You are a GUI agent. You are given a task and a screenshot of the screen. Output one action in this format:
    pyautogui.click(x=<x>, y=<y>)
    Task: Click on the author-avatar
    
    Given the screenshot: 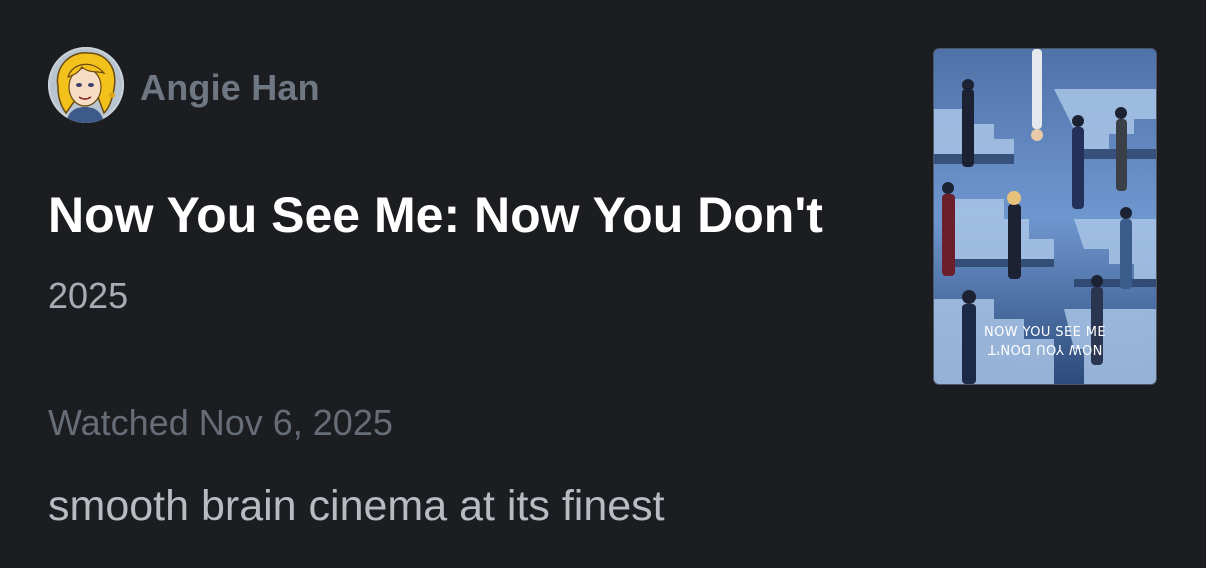 What is the action you would take?
    pyautogui.click(x=86, y=85)
    